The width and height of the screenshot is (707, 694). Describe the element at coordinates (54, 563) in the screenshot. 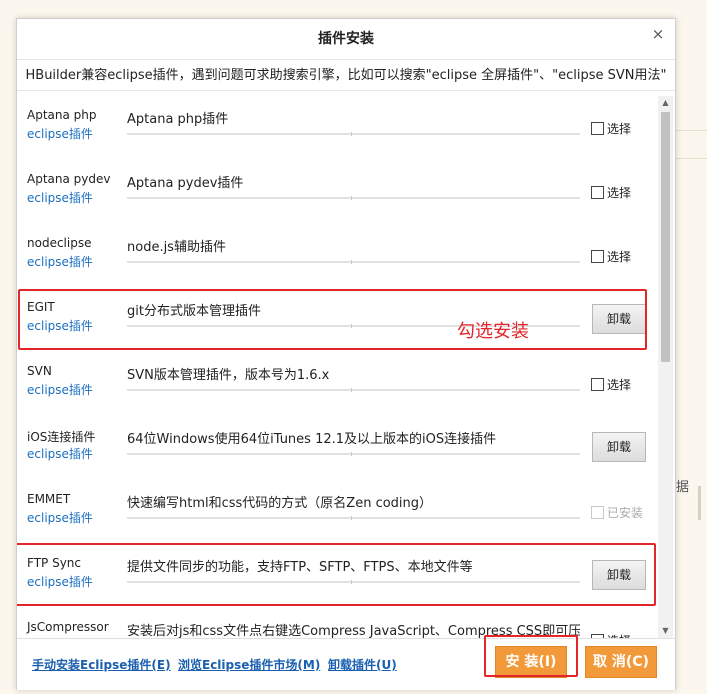

I see `plugin-name: FTP Sync` at that location.